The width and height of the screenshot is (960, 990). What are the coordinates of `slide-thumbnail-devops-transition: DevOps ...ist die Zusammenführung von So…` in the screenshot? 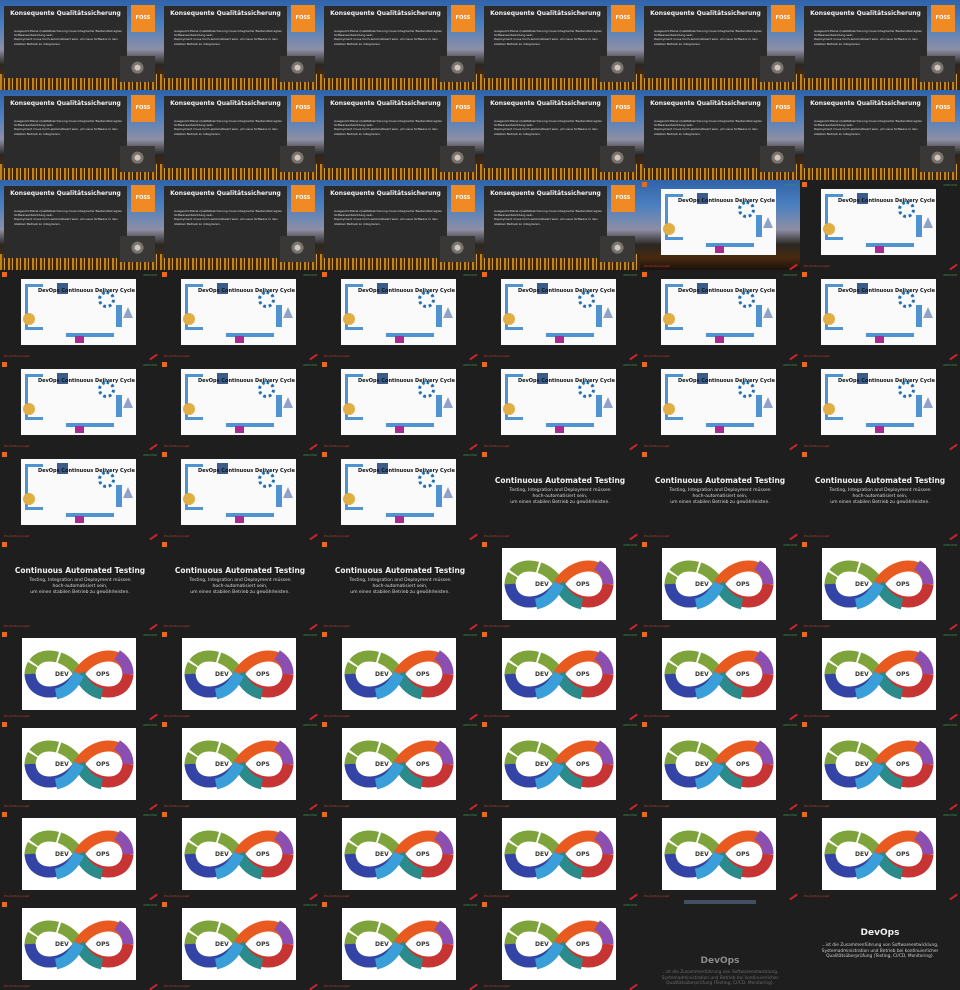 It's located at (720, 945).